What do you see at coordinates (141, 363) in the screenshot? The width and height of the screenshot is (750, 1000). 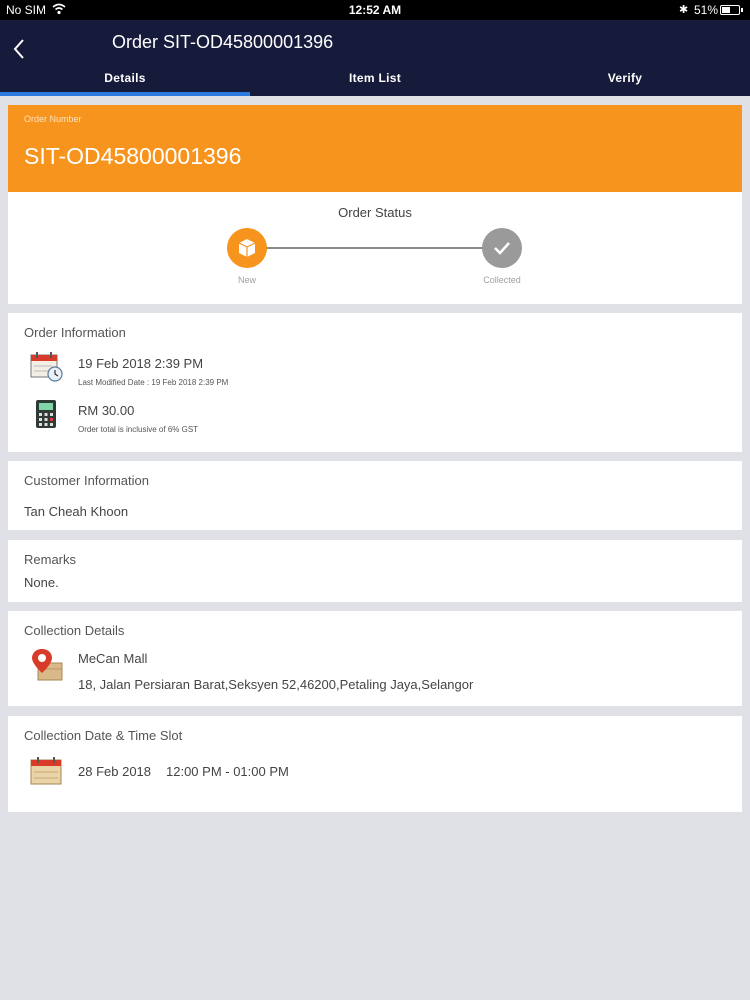 I see `order-date: 19 Feb 2018 2:39 PM` at bounding box center [141, 363].